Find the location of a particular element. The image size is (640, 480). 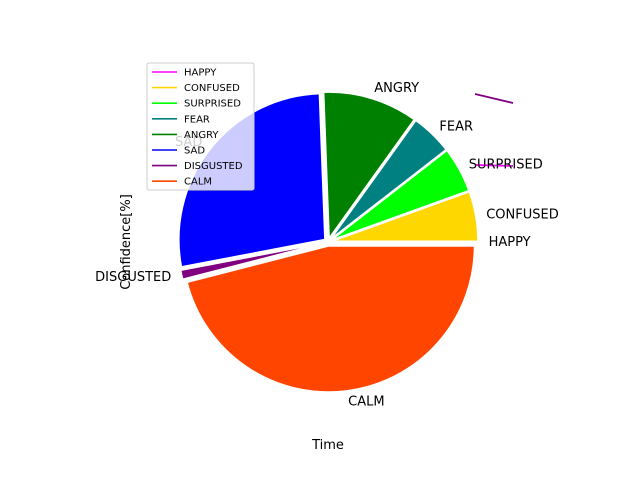

legend-entry-confused: CONFUSED is located at coordinates (212, 88).